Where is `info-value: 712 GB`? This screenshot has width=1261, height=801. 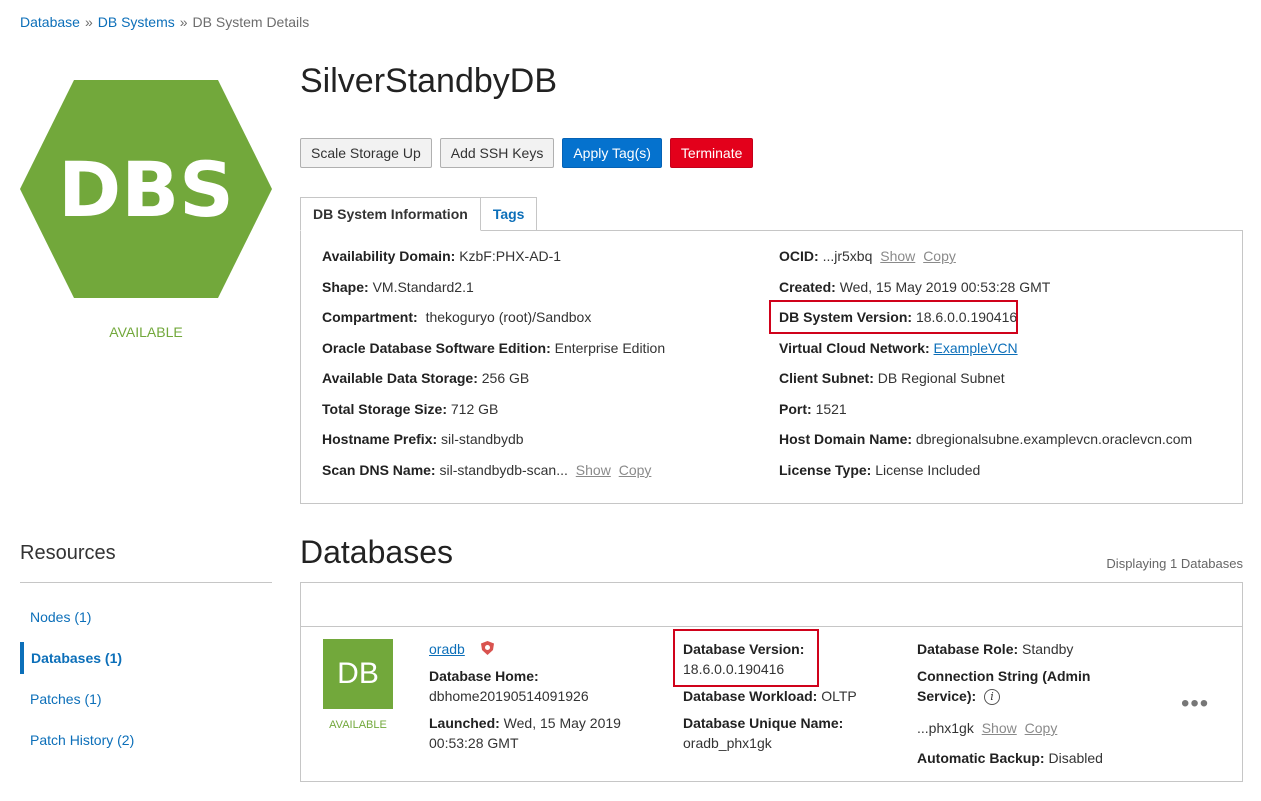 info-value: 712 GB is located at coordinates (474, 409).